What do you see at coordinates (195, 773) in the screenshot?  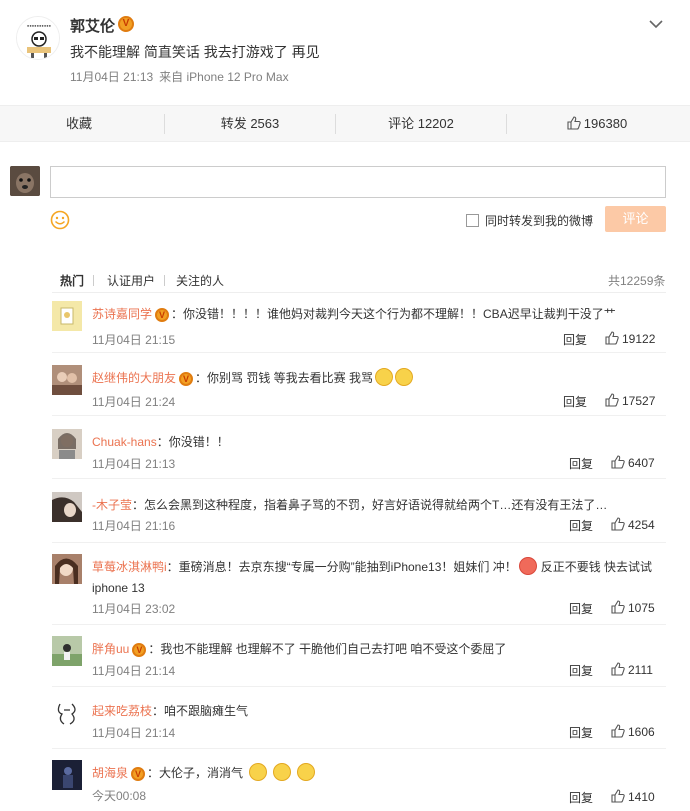 I see `comment-text: ：大伦子，消消气` at bounding box center [195, 773].